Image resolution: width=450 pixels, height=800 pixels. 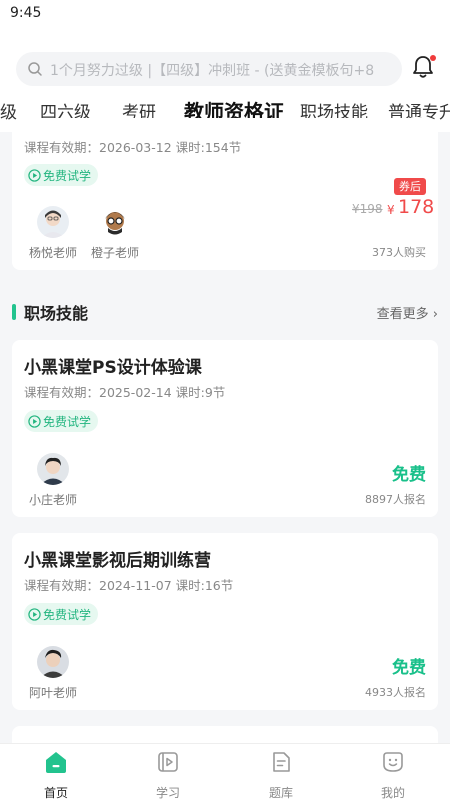 I want to click on teacher: 橙子老师, so click(x=115, y=233).